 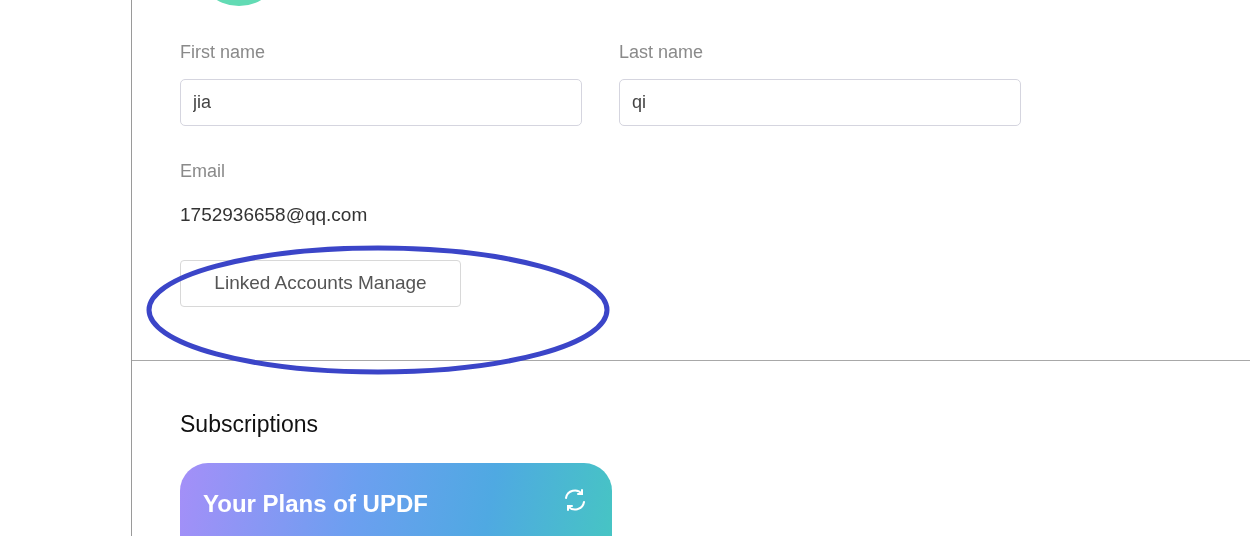 I want to click on email-label: Email, so click(x=202, y=171).